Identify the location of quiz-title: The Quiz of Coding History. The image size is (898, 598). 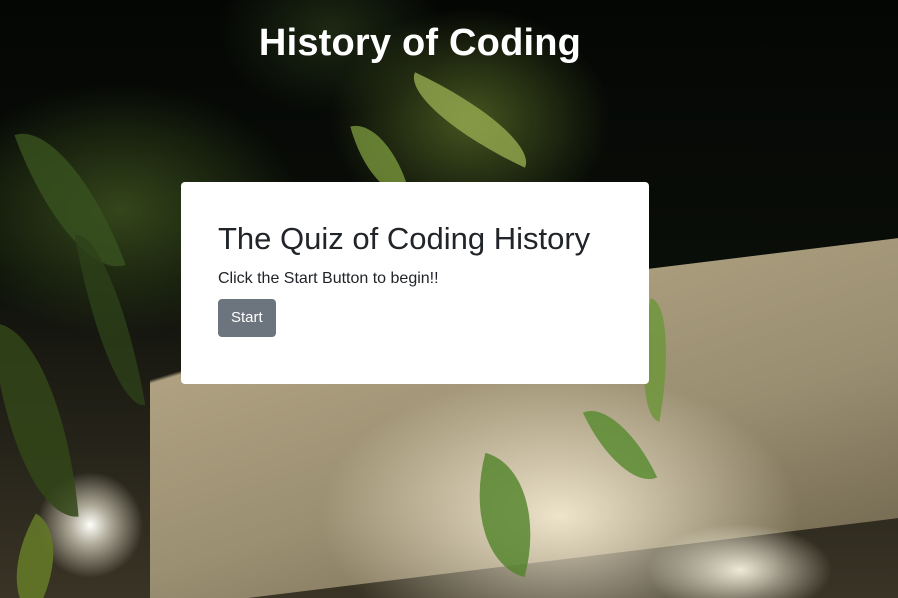
(404, 238).